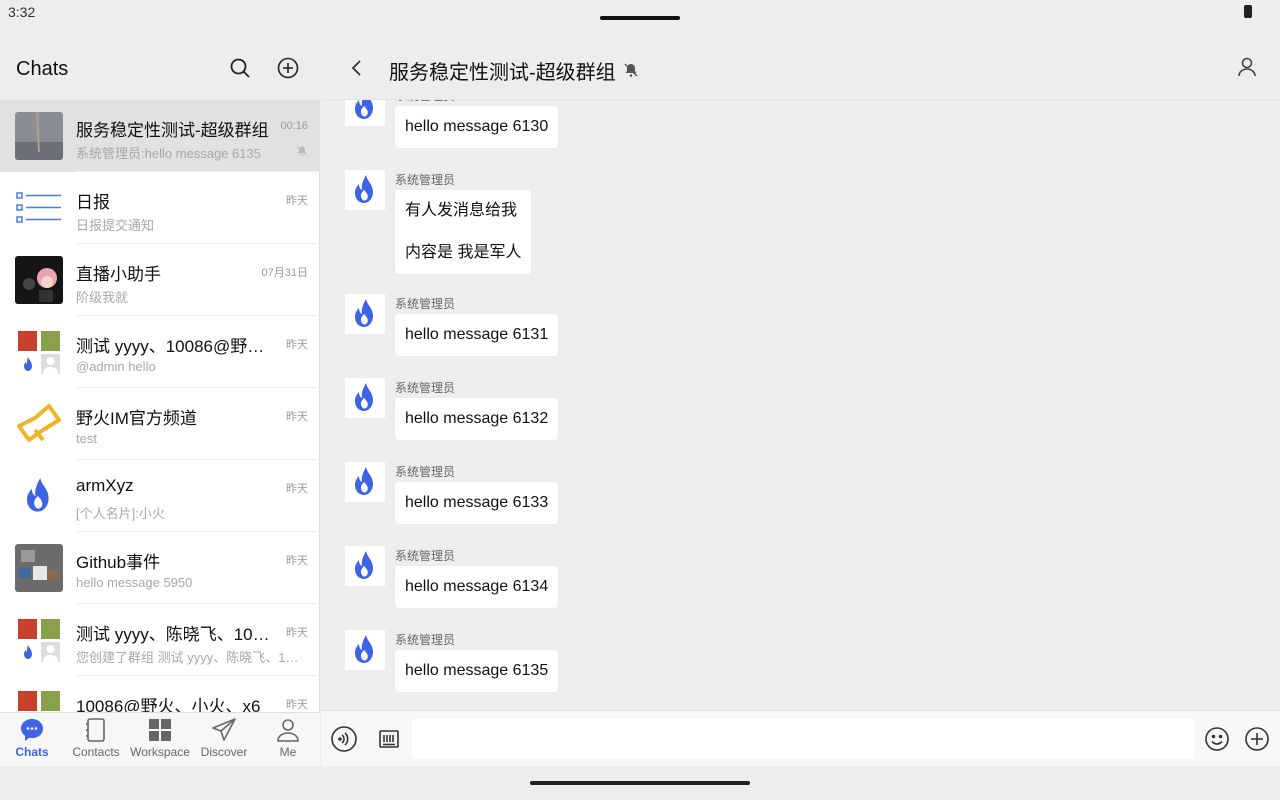 The width and height of the screenshot is (1280, 800). I want to click on chat-preview: 日报提交通知, so click(115, 225).